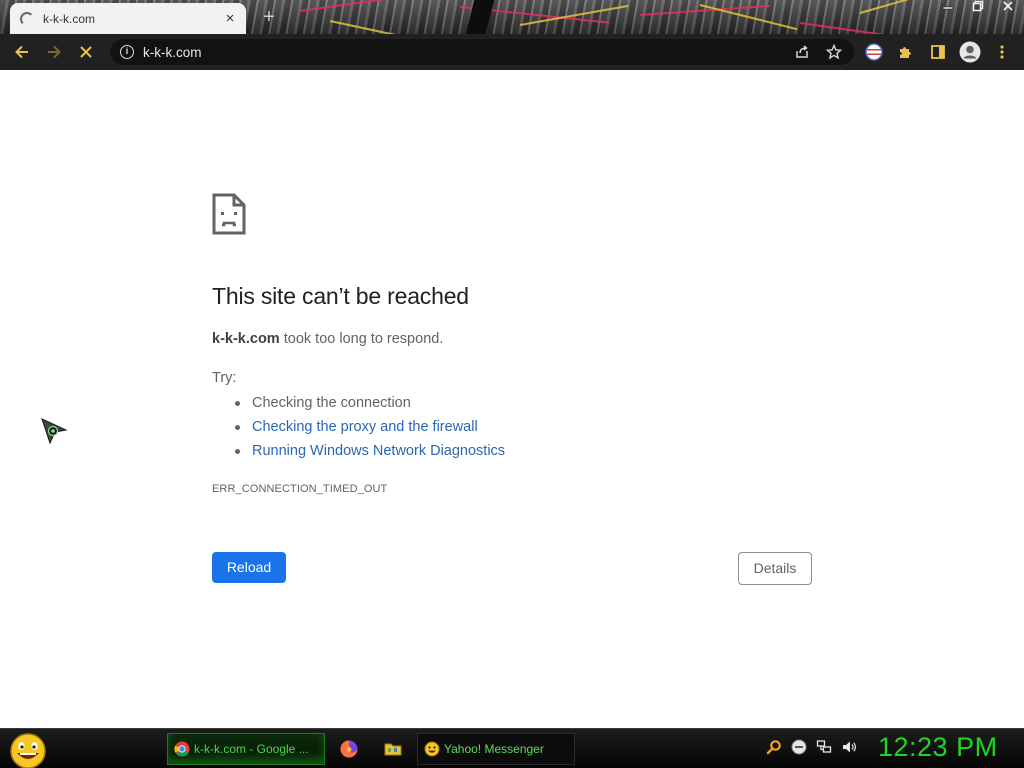  I want to click on side-panel-icon, so click(938, 52).